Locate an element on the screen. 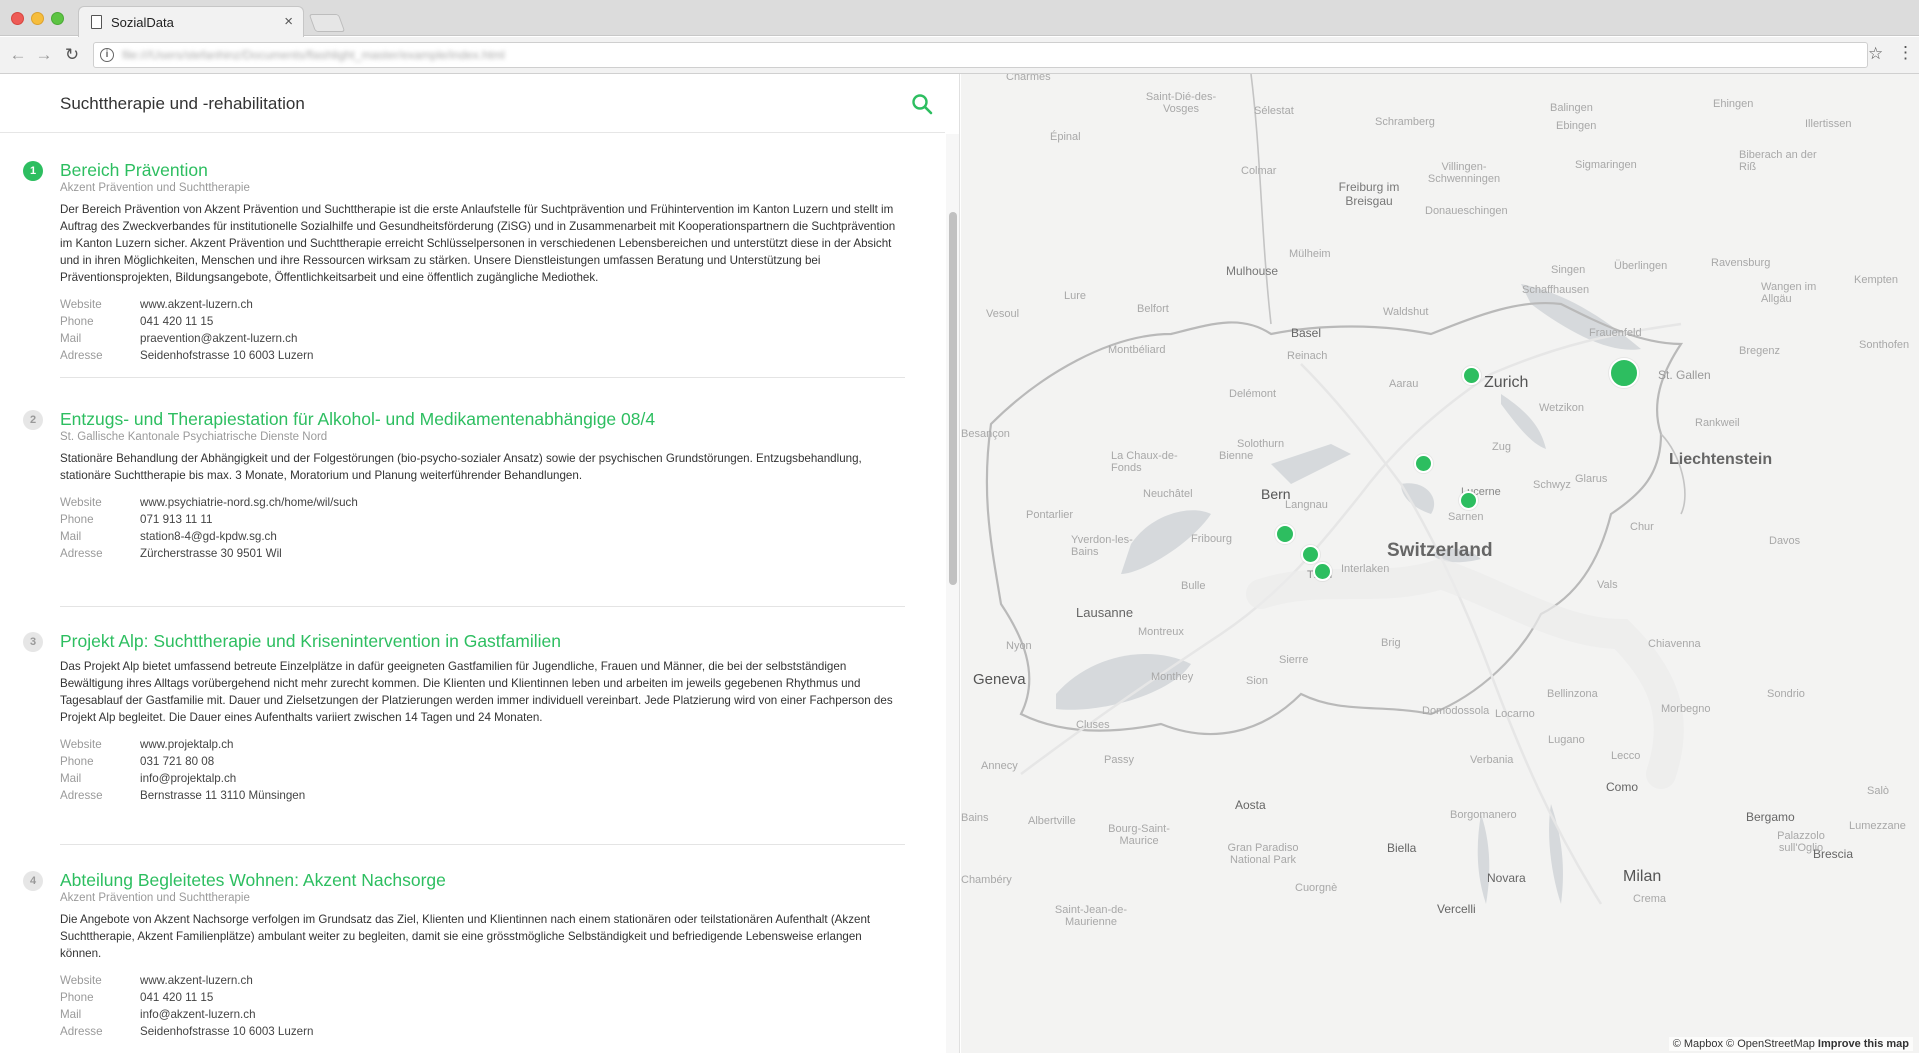  map-label: Belfort is located at coordinates (1153, 309).